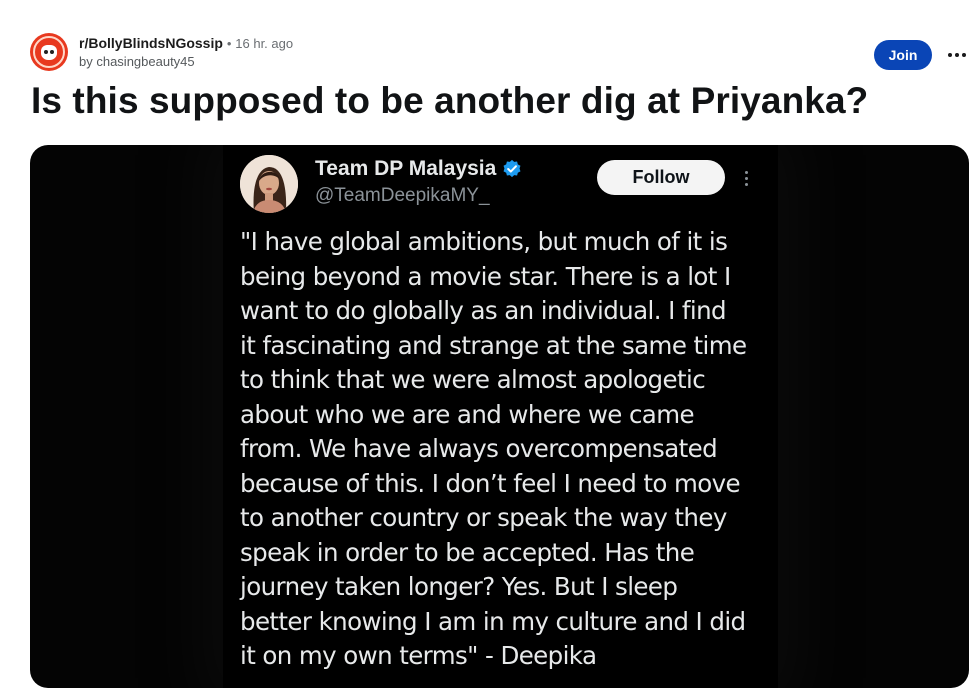  I want to click on tweet-author-handle: @TeamDeepikaMY_, so click(402, 196).